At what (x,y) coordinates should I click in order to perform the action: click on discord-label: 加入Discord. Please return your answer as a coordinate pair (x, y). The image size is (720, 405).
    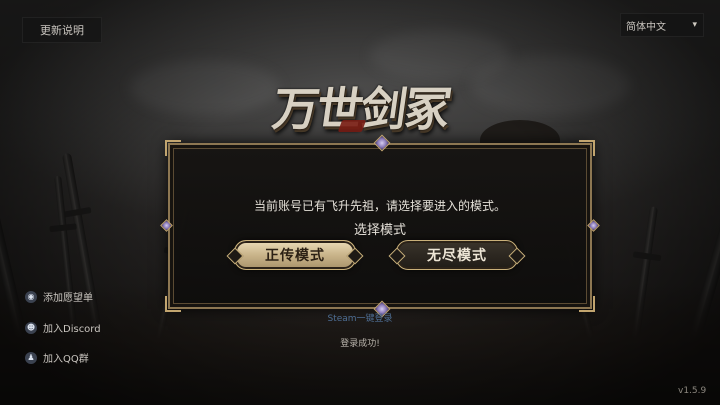
    Looking at the image, I should click on (72, 329).